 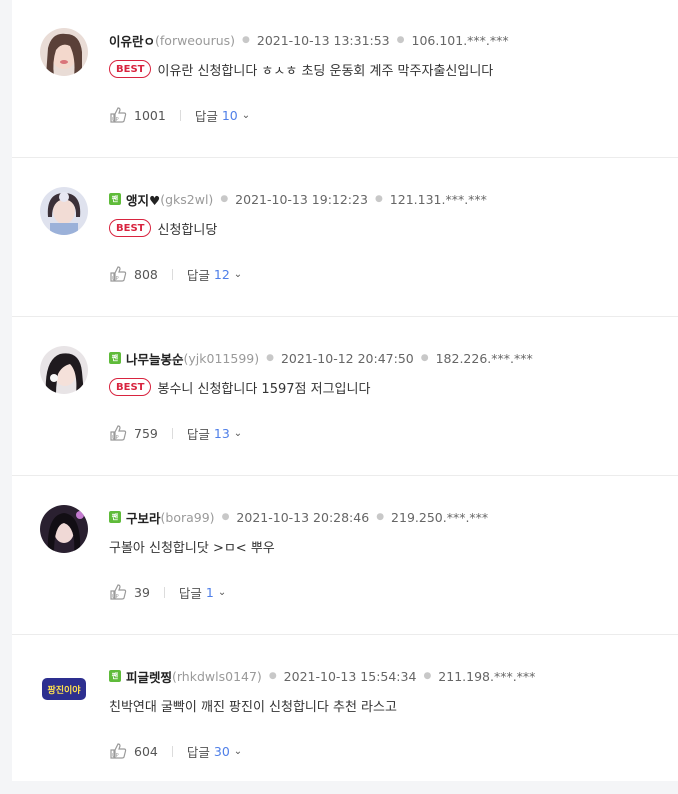 I want to click on reply-button: 답글 13 ⌄, so click(x=214, y=433).